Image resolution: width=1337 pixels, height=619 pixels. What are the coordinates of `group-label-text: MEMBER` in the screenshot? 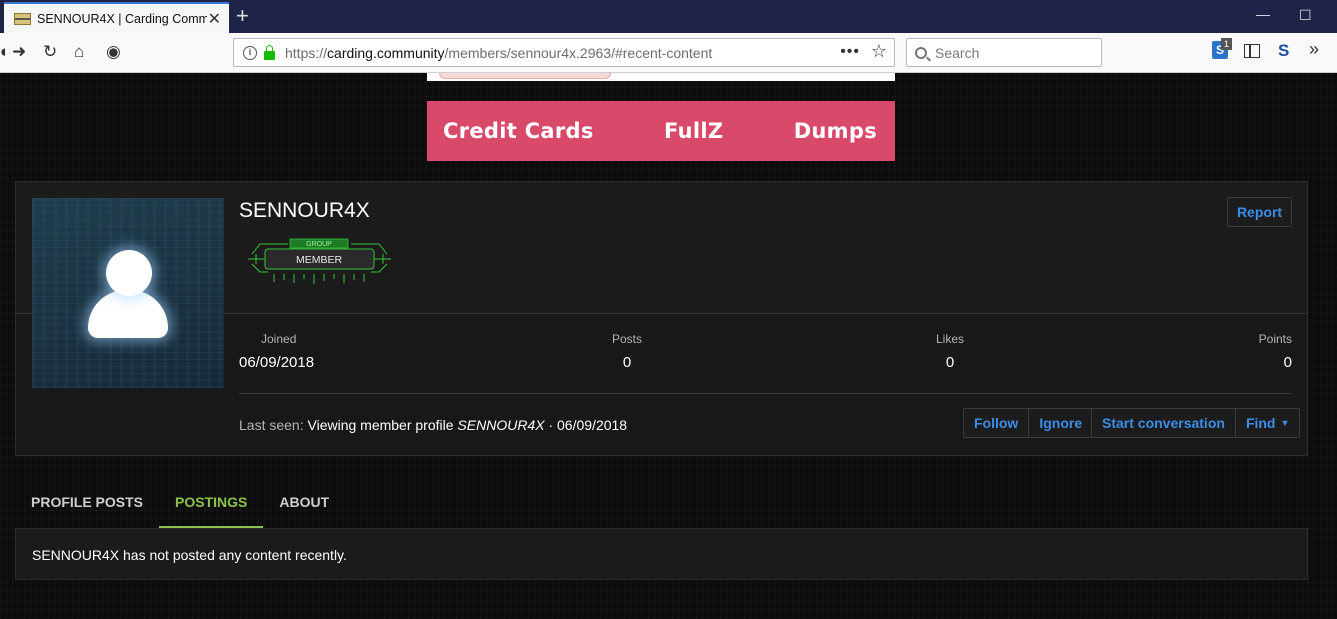 It's located at (319, 260).